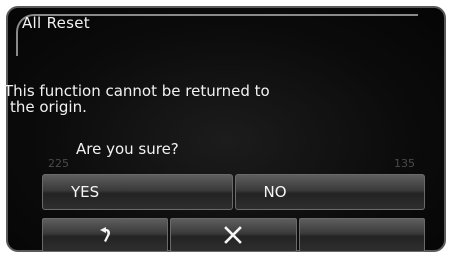 Image resolution: width=451 pixels, height=257 pixels. I want to click on close-button, so click(233, 235).